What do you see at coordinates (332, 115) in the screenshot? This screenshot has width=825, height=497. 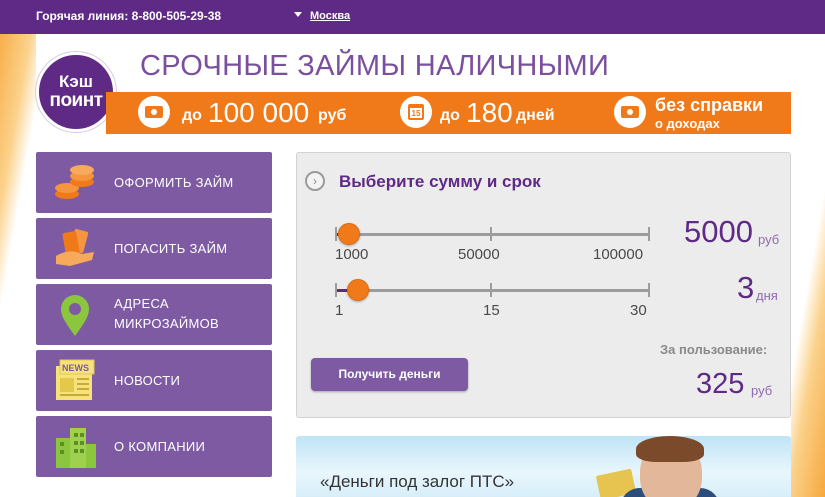 I see `promo-amount-unit: руб` at bounding box center [332, 115].